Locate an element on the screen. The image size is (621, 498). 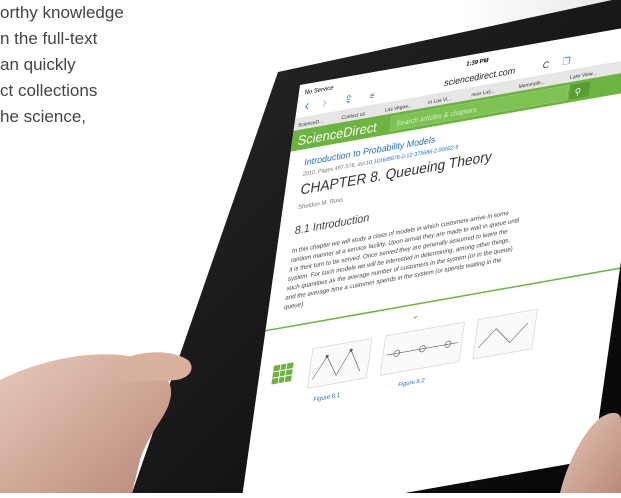
bookmarks-icon: ❐ is located at coordinates (566, 62).